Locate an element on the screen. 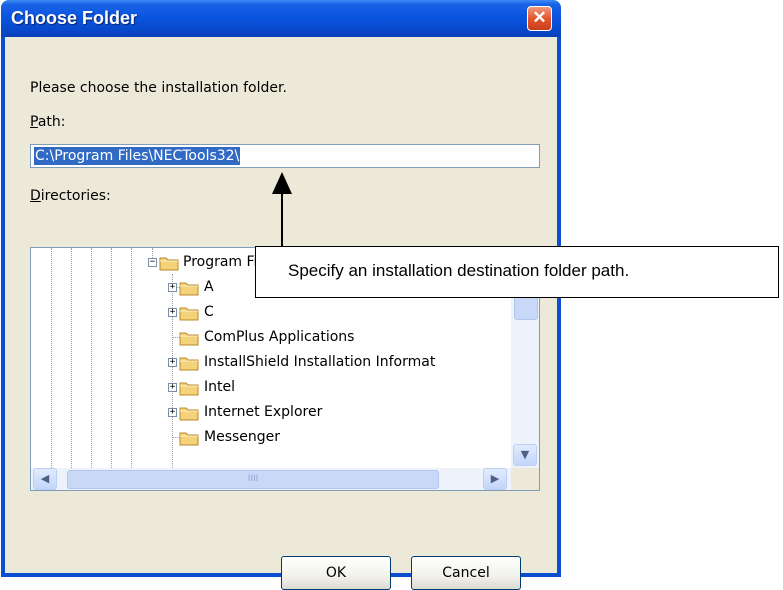  path-label-text: ath: is located at coordinates (51, 122).